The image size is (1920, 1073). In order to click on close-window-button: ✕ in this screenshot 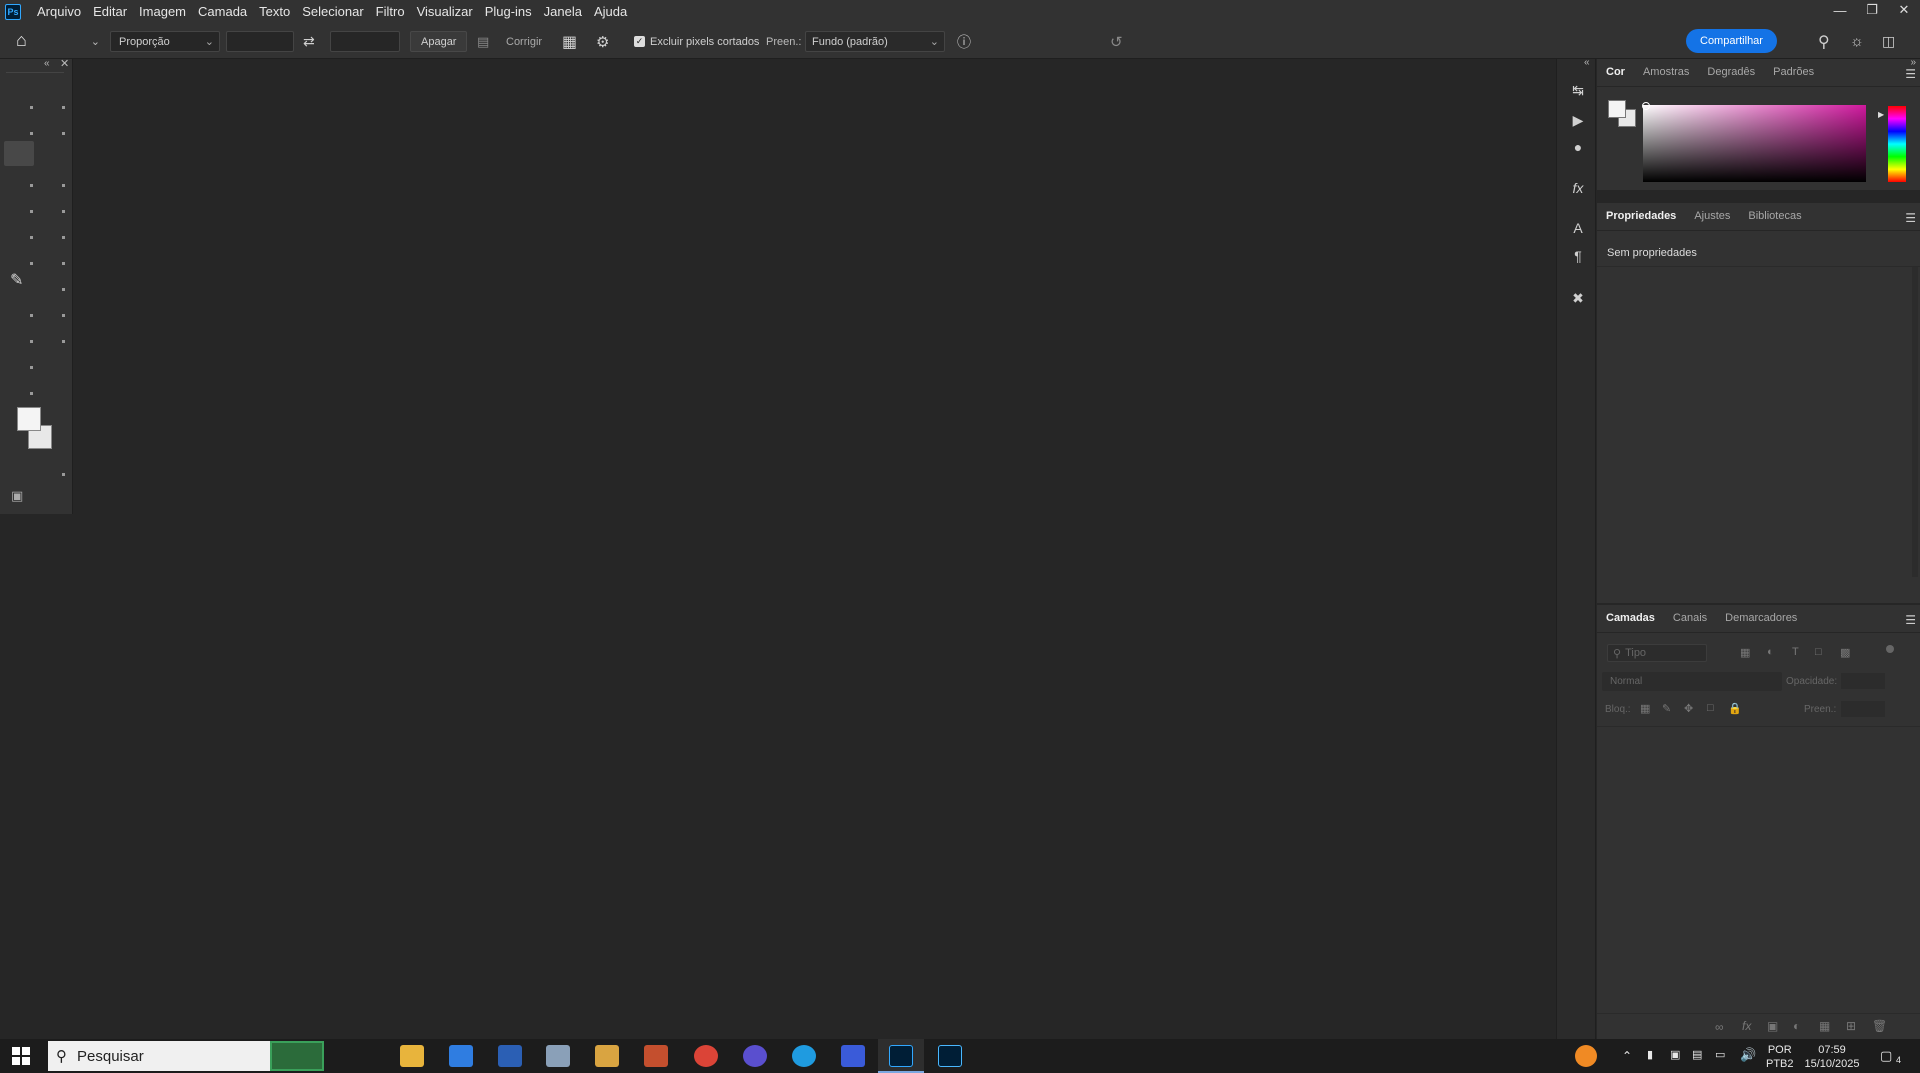, I will do `click(1904, 10)`.